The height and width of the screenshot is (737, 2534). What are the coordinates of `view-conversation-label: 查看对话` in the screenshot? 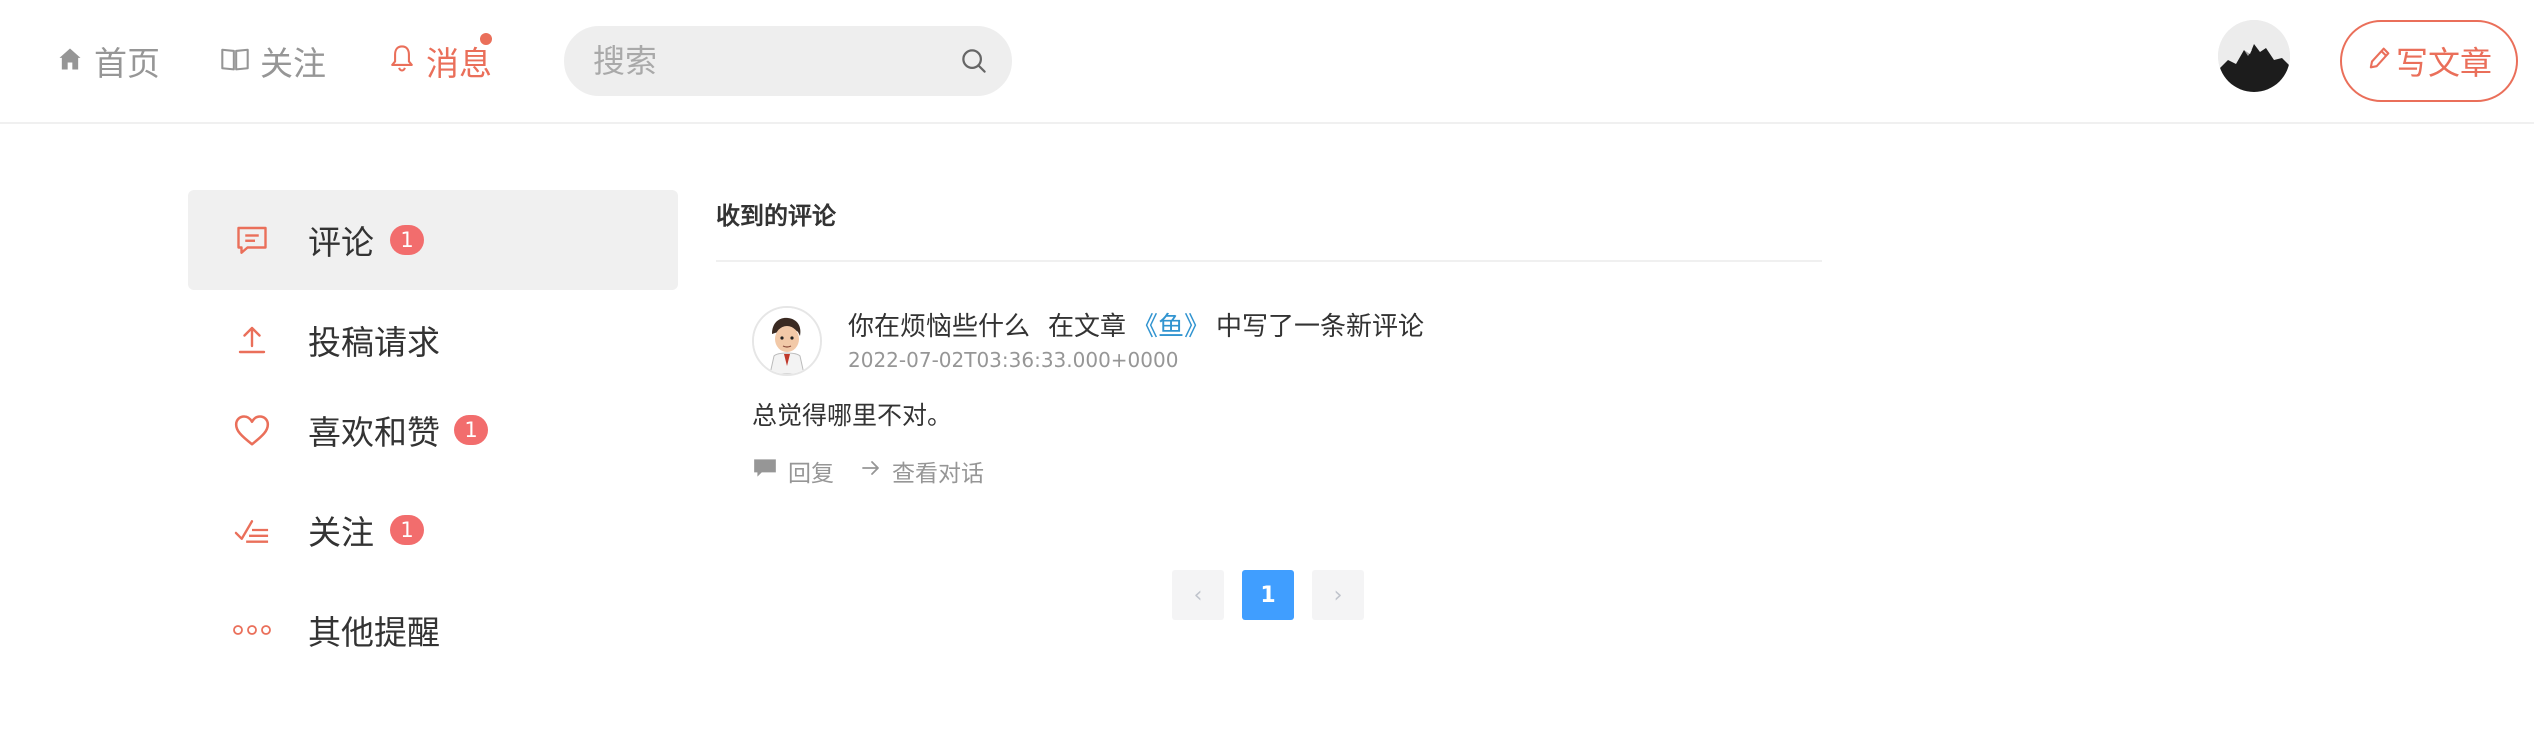 It's located at (938, 474).